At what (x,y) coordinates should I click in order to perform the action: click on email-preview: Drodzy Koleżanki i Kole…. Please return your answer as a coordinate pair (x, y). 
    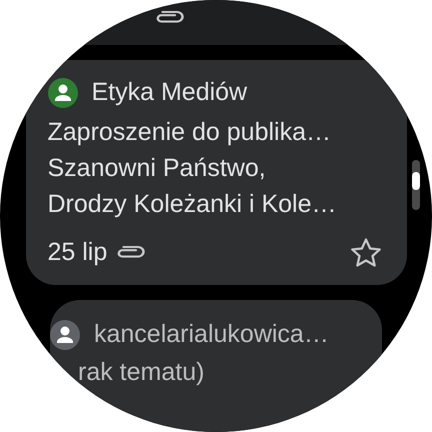
    Looking at the image, I should click on (193, 204).